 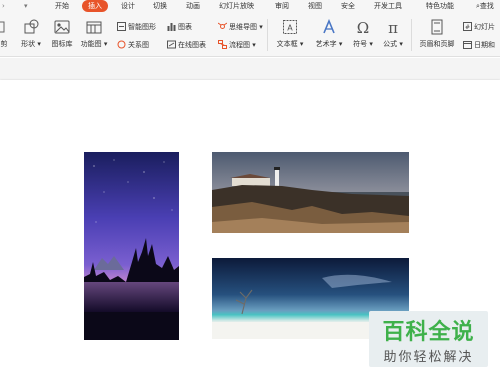 What do you see at coordinates (484, 45) in the screenshot?
I see `date-time-label: 日期和` at bounding box center [484, 45].